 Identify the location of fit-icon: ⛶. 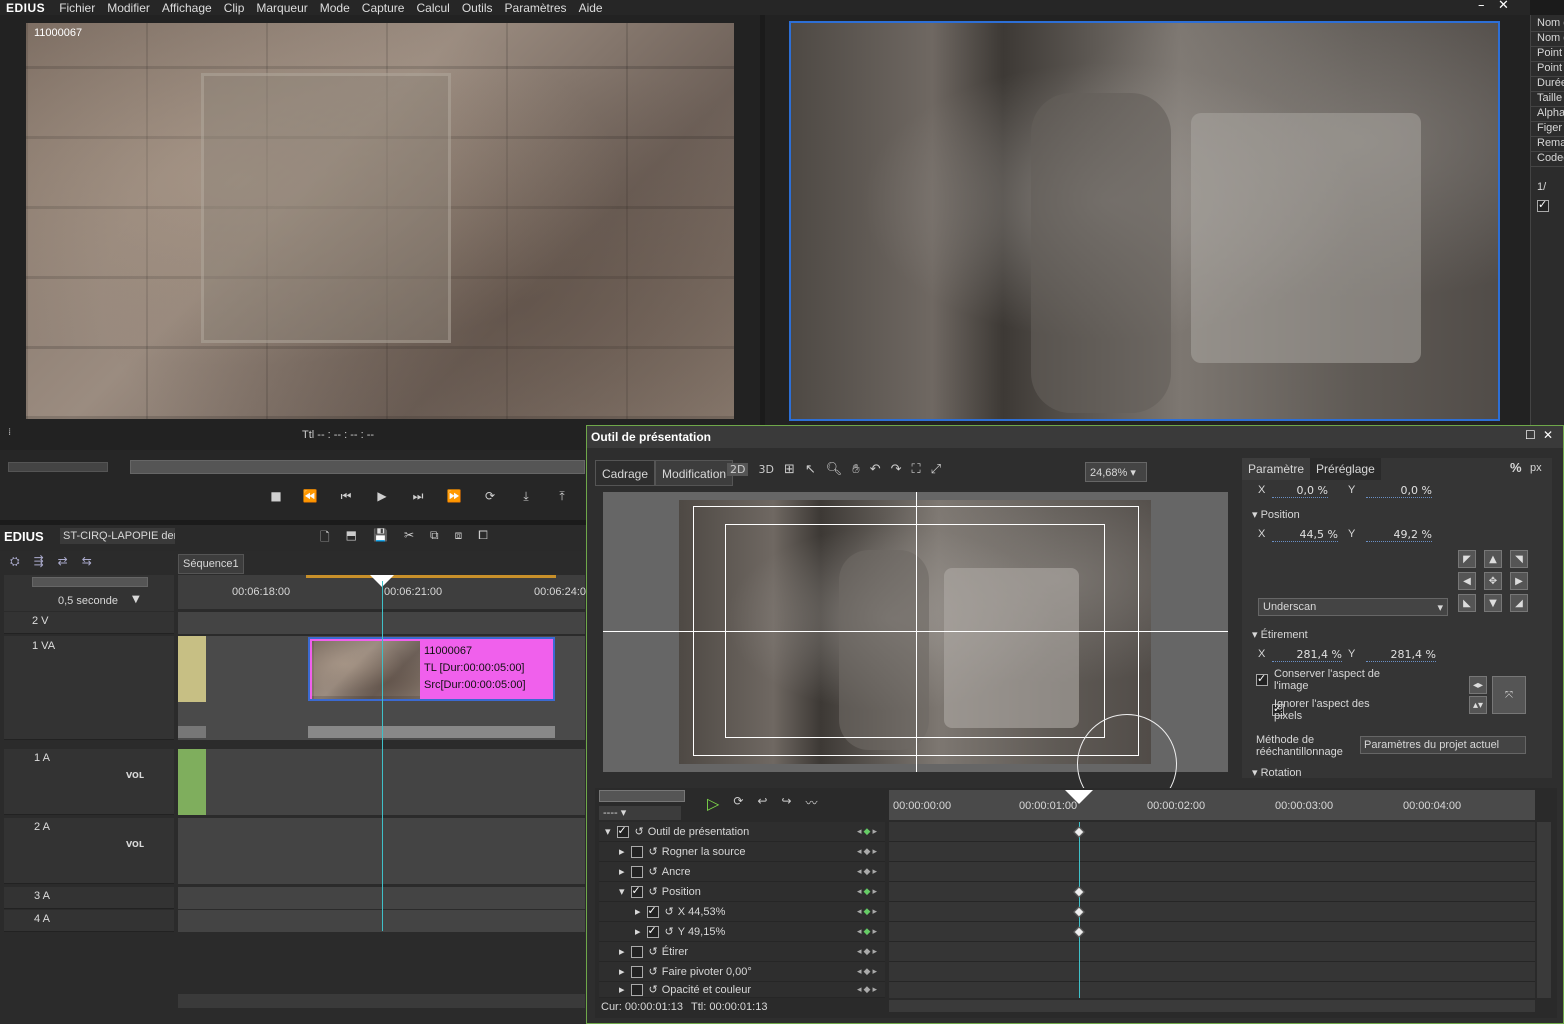
(916, 469).